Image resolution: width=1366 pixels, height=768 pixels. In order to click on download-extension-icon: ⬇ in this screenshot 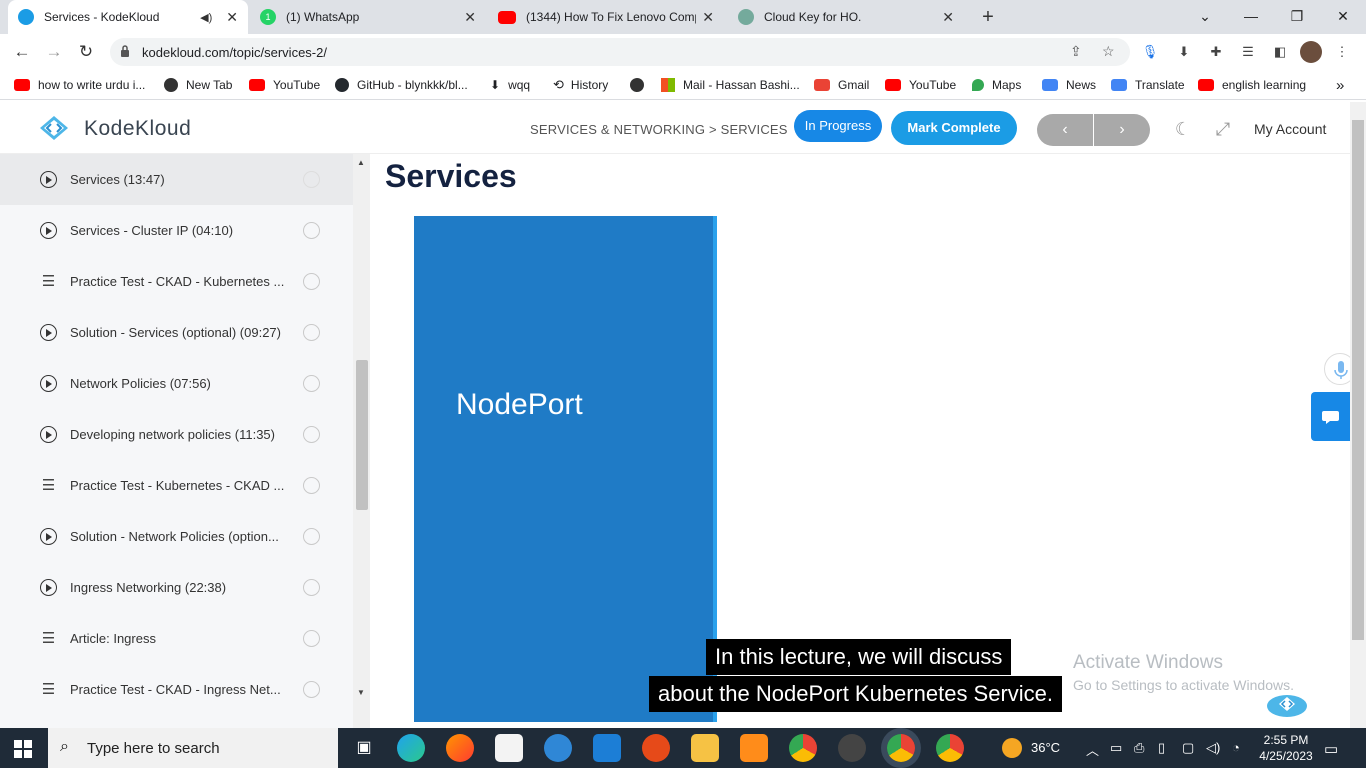, I will do `click(1184, 52)`.